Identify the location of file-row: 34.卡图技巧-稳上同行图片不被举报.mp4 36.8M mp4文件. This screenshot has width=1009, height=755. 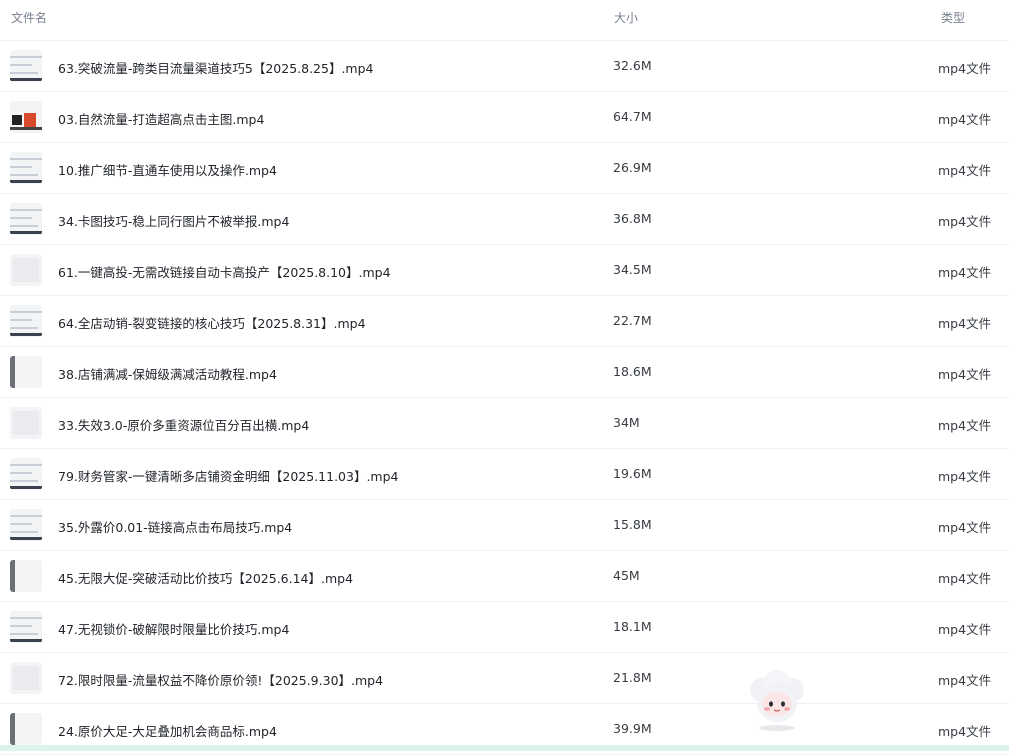
(504, 219).